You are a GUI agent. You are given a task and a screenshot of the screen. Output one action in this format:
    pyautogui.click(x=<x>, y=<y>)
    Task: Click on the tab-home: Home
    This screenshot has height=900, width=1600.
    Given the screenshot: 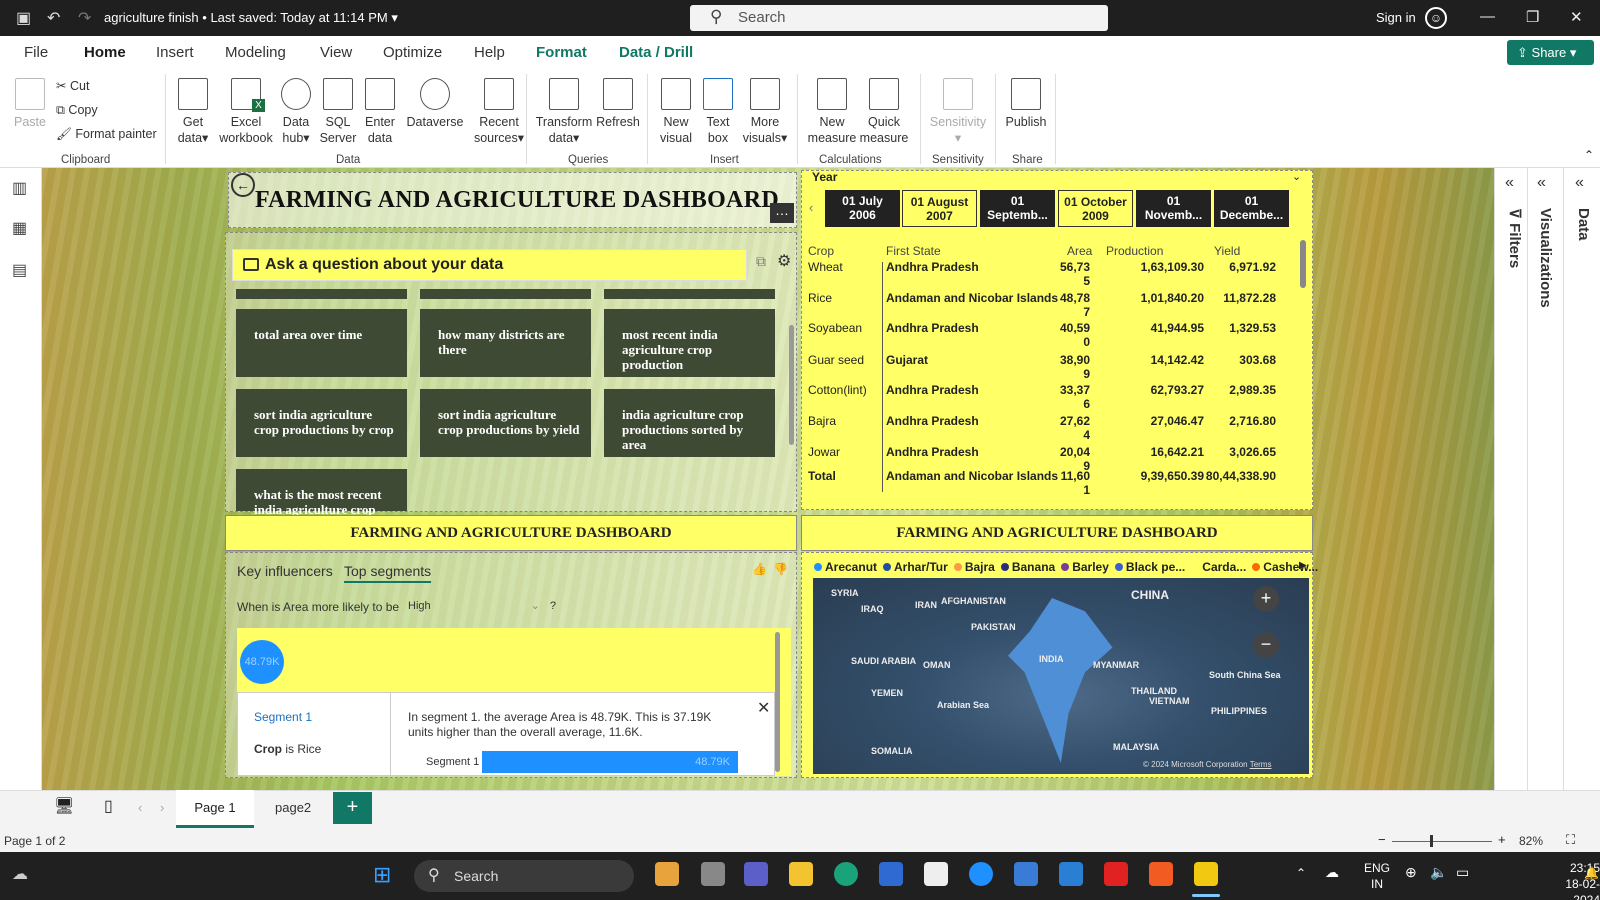 What is the action you would take?
    pyautogui.click(x=105, y=57)
    